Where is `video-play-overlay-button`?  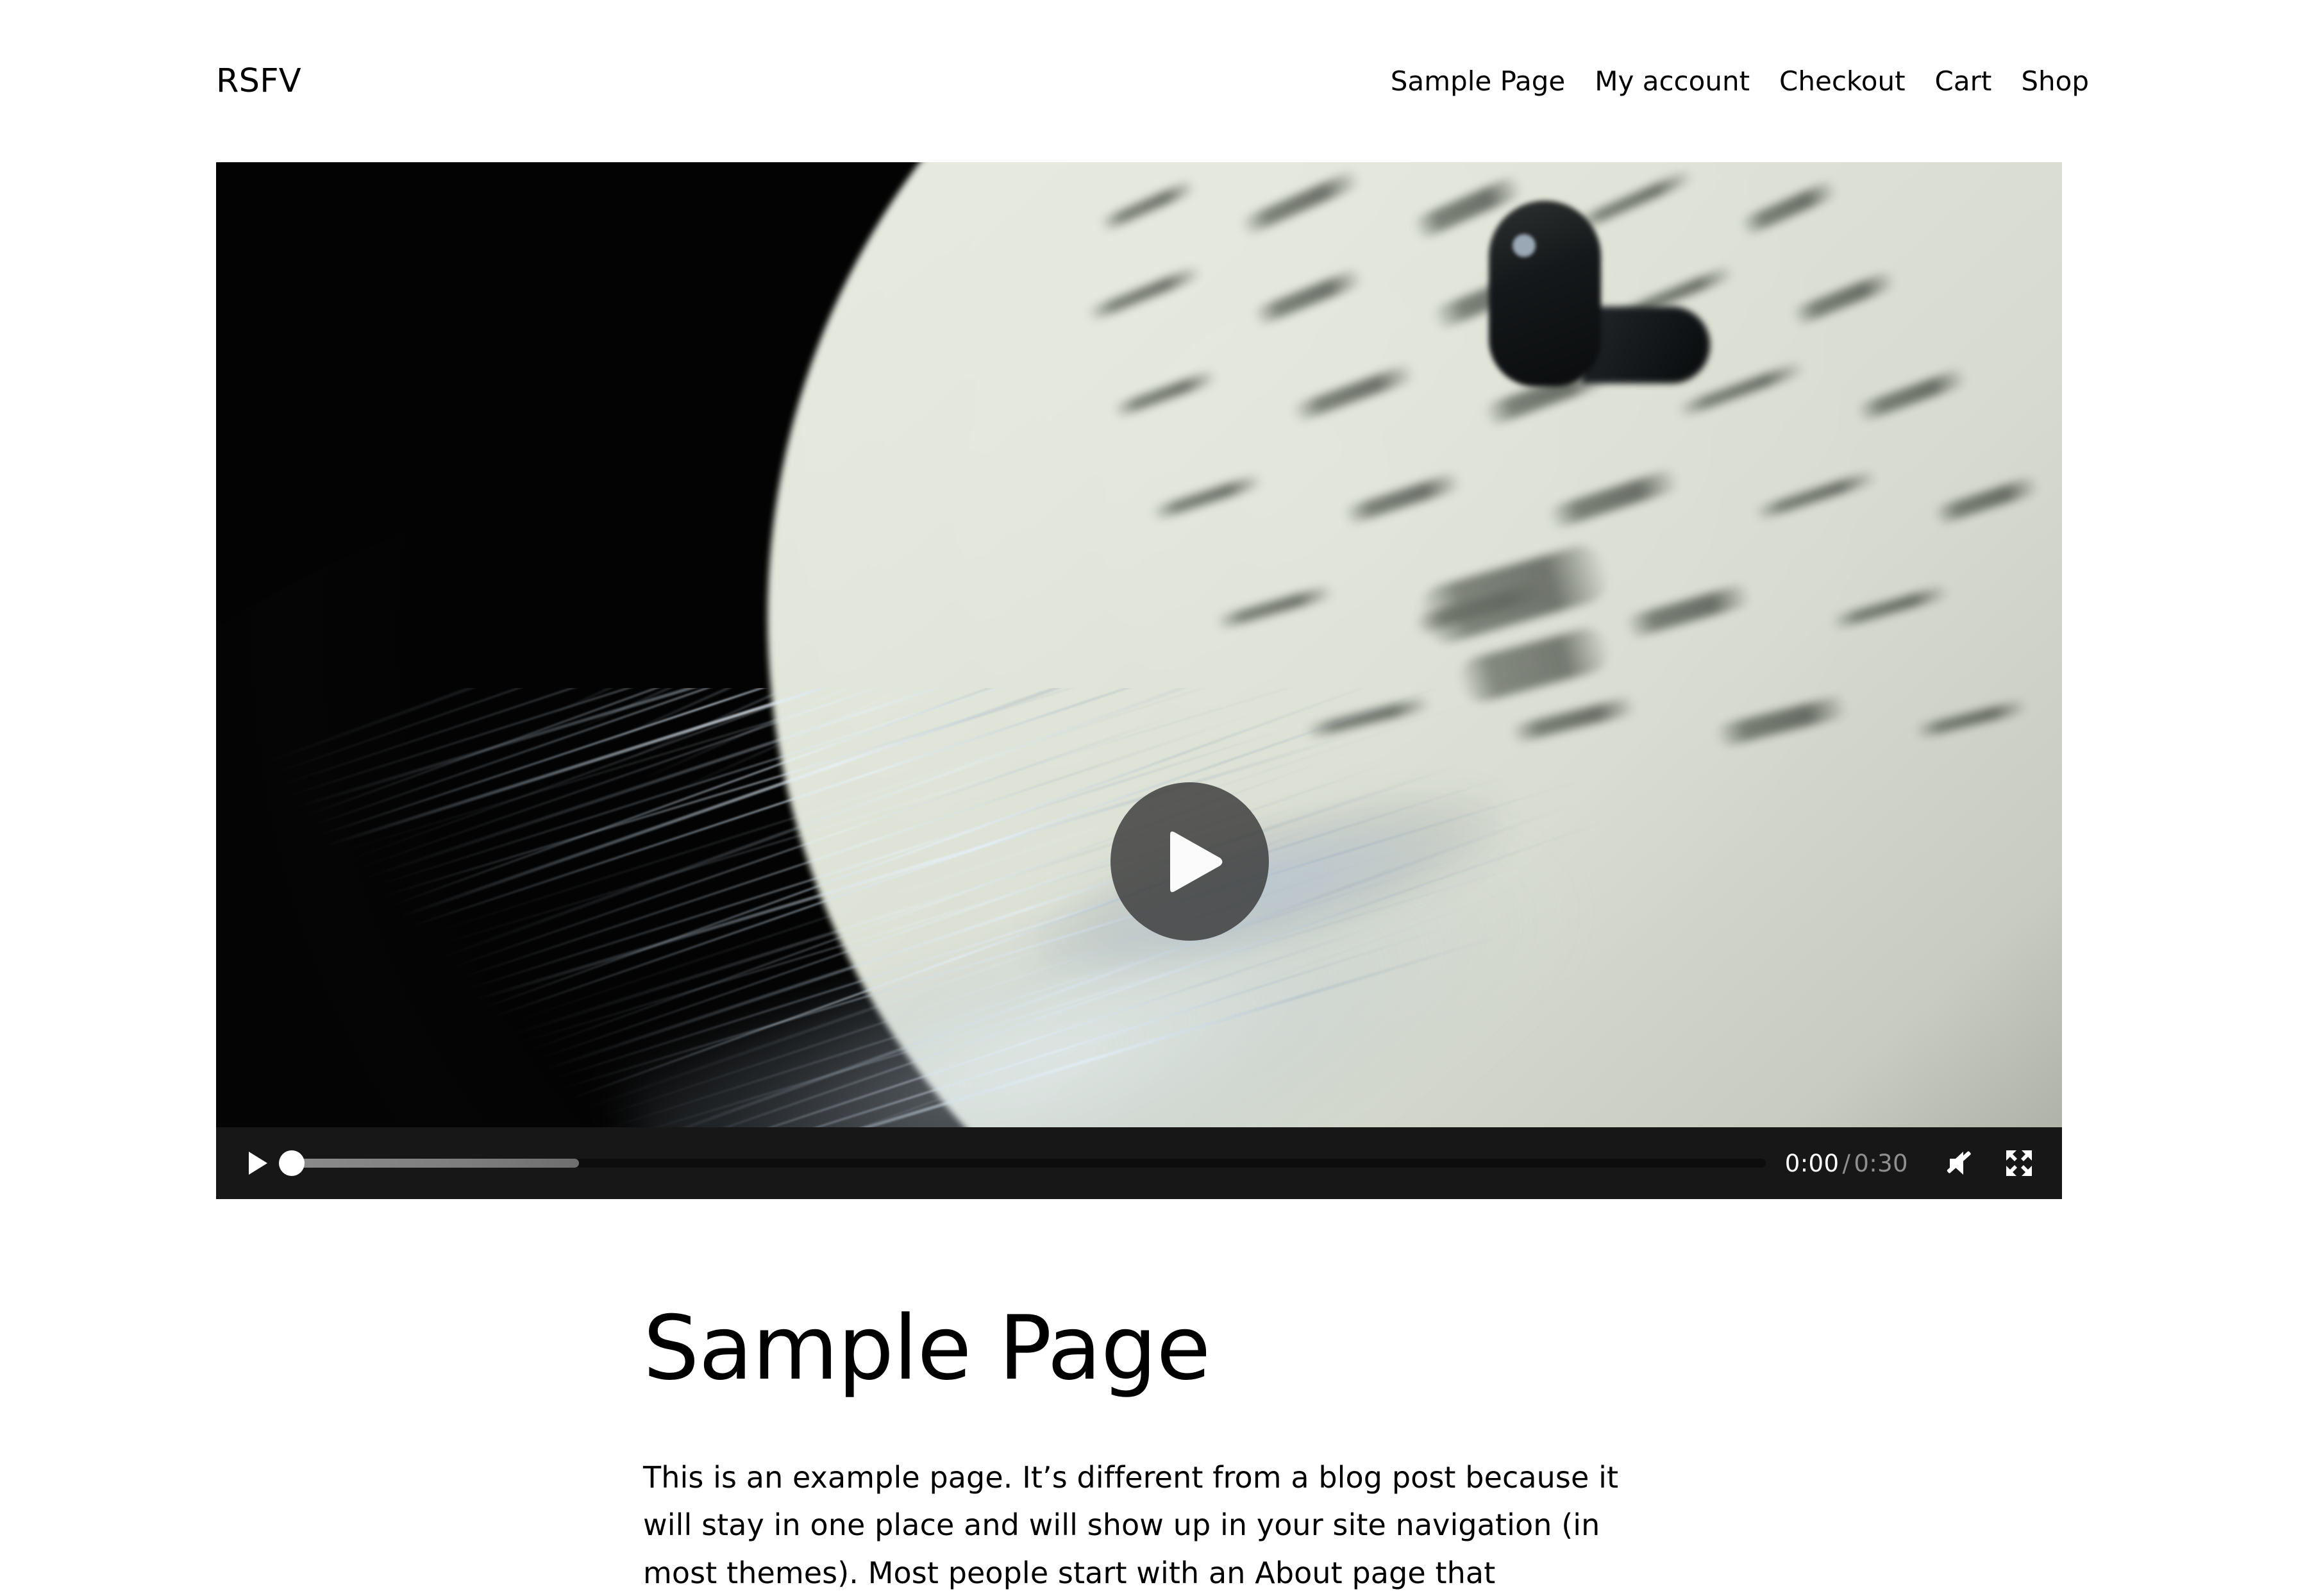
video-play-overlay-button is located at coordinates (1190, 861).